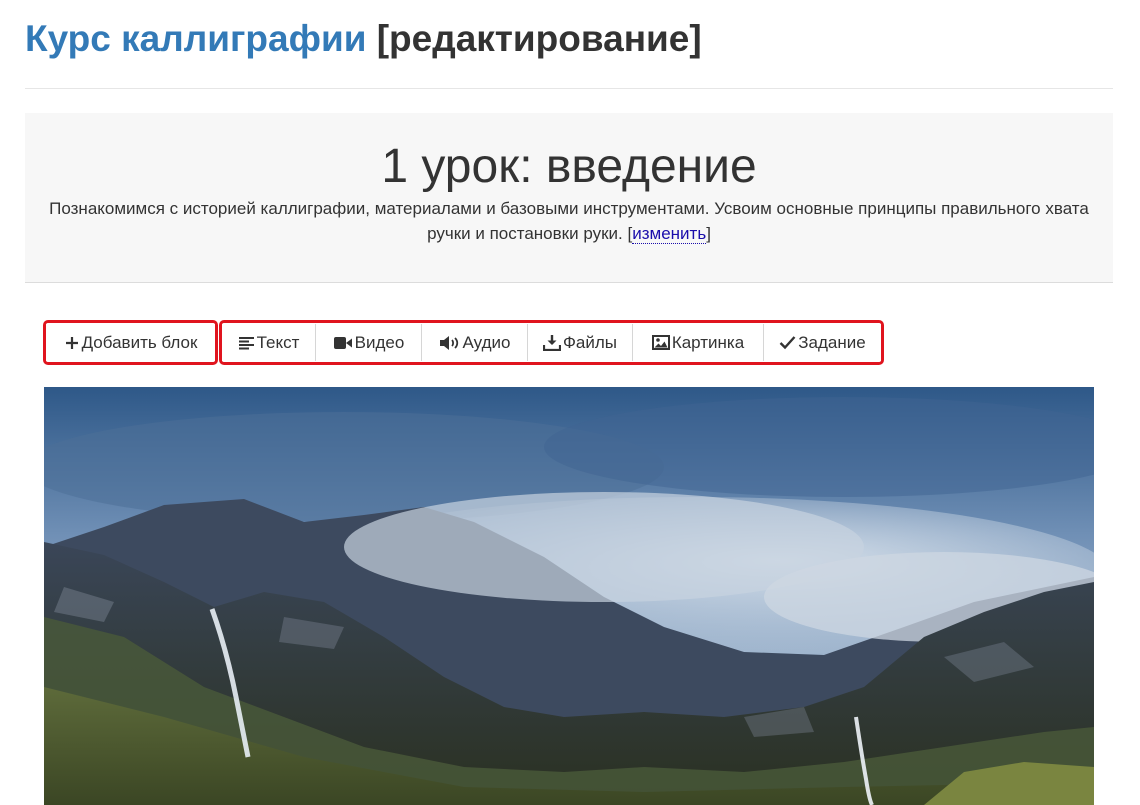 The image size is (1140, 805). What do you see at coordinates (708, 233) in the screenshot?
I see `edit-bracket-close: ]` at bounding box center [708, 233].